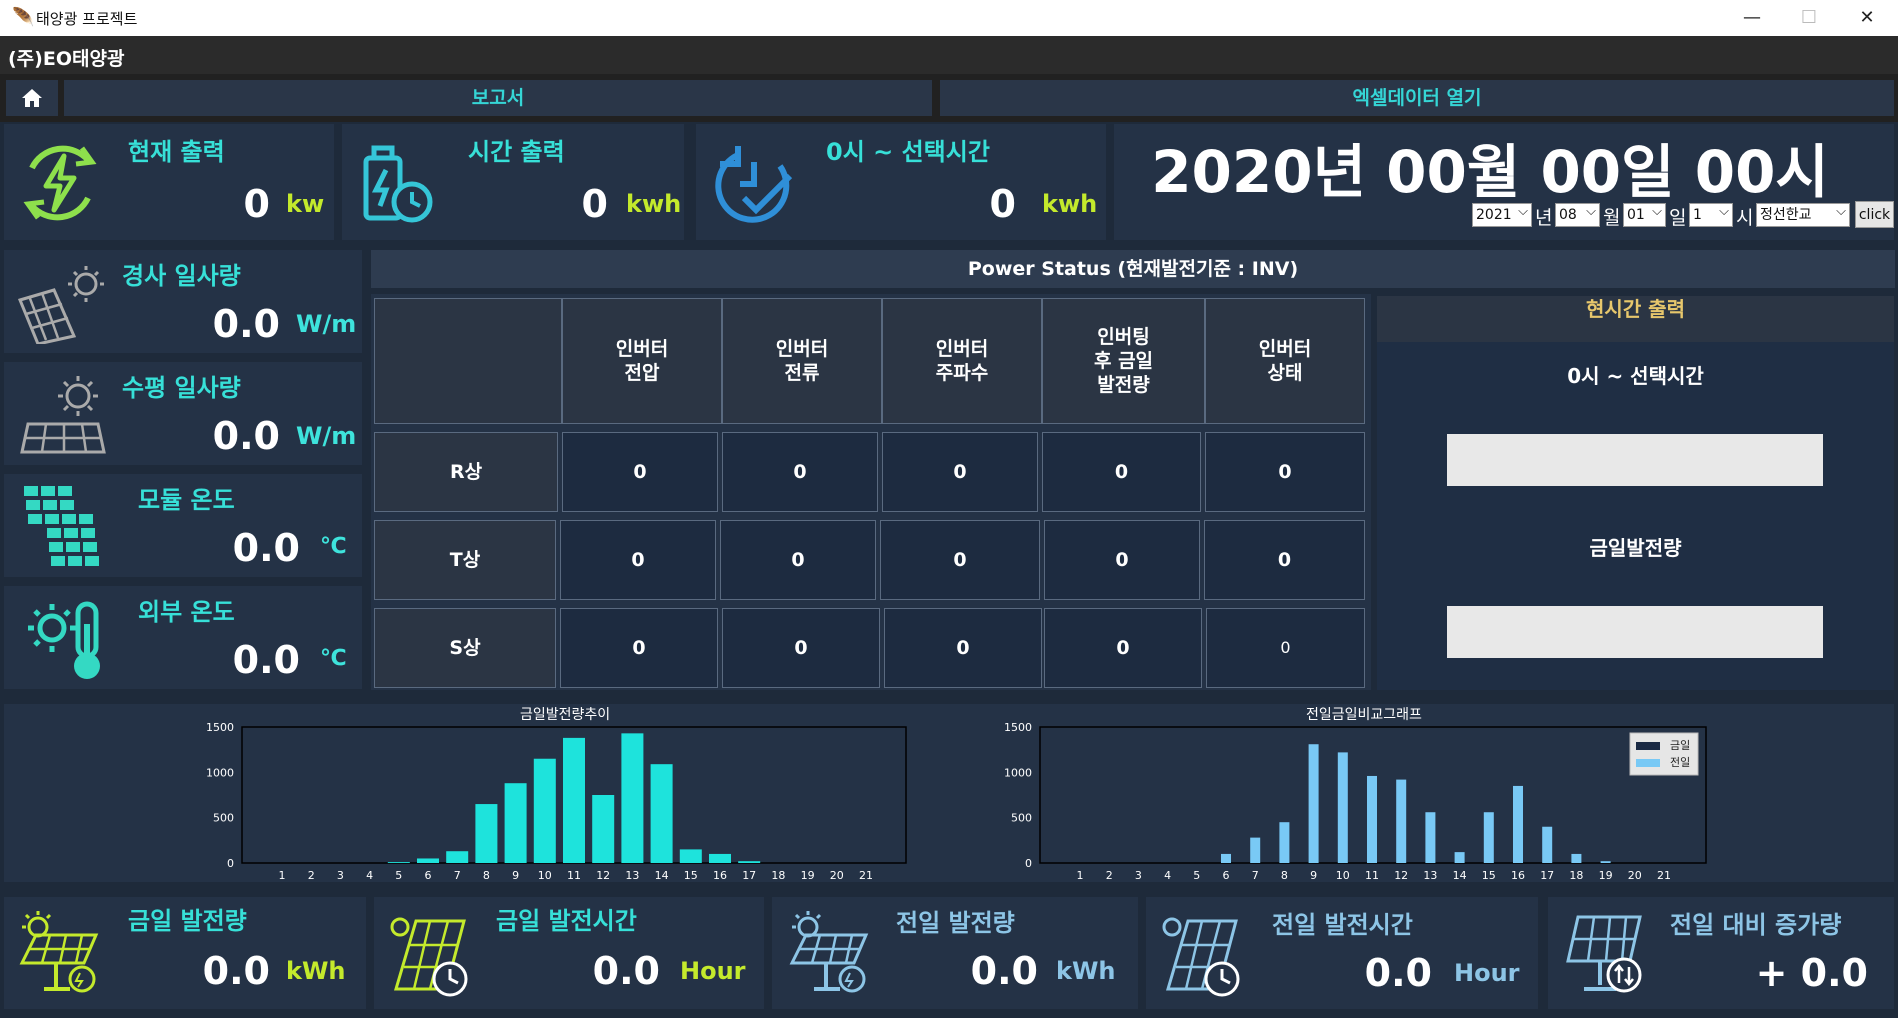 The image size is (1898, 1018). Describe the element at coordinates (1342, 953) in the screenshot. I see `yesterday-hours-card: 전일 발전시간 0.0 Hour` at that location.